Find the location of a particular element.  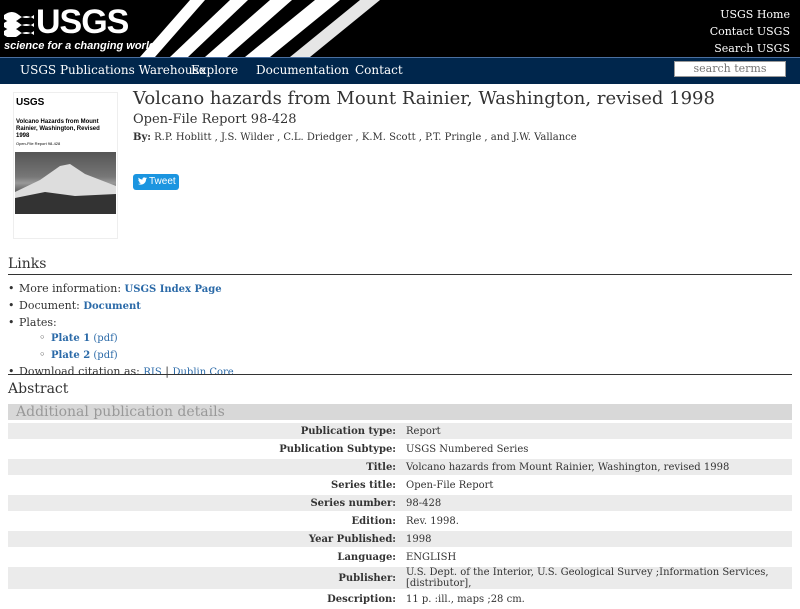

citation-label: Download citation as: is located at coordinates (79, 371).